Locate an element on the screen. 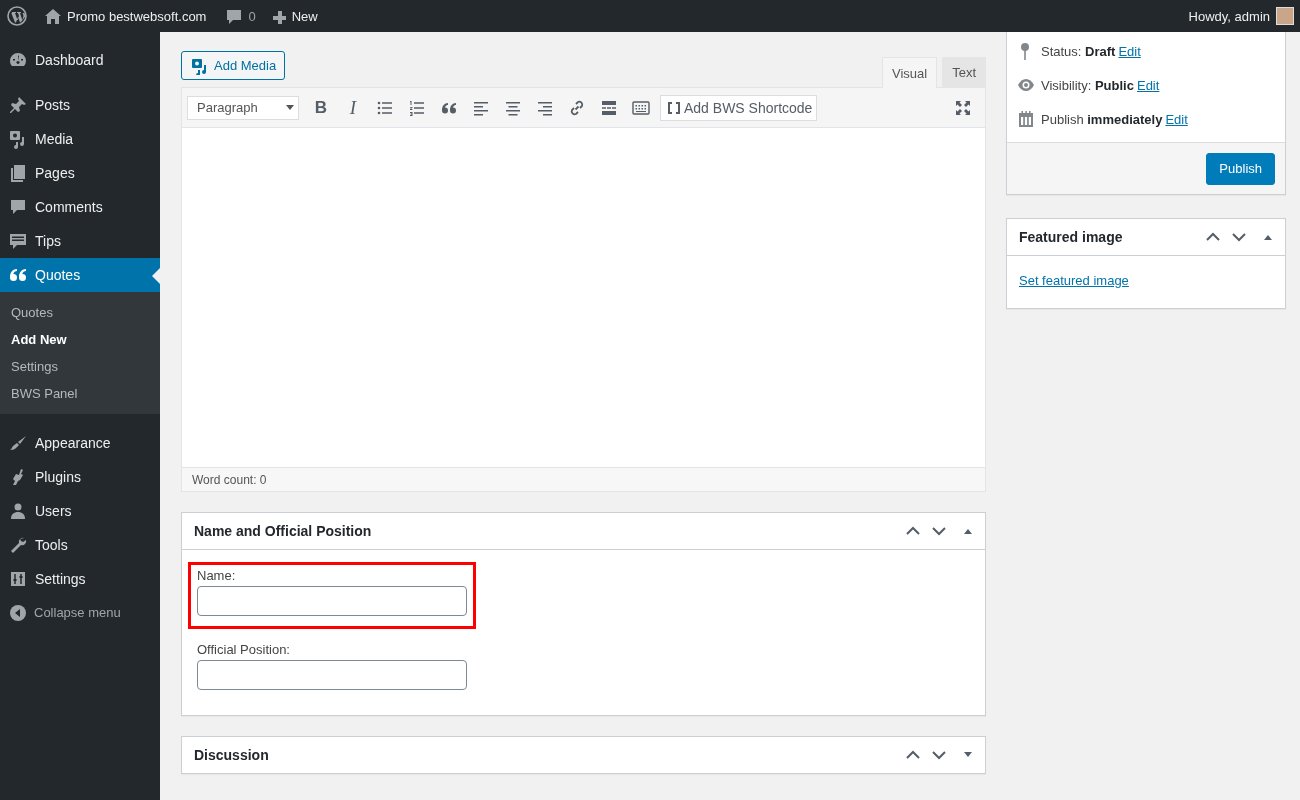 This screenshot has height=800, width=1300. numbered-list-icon is located at coordinates (417, 107).